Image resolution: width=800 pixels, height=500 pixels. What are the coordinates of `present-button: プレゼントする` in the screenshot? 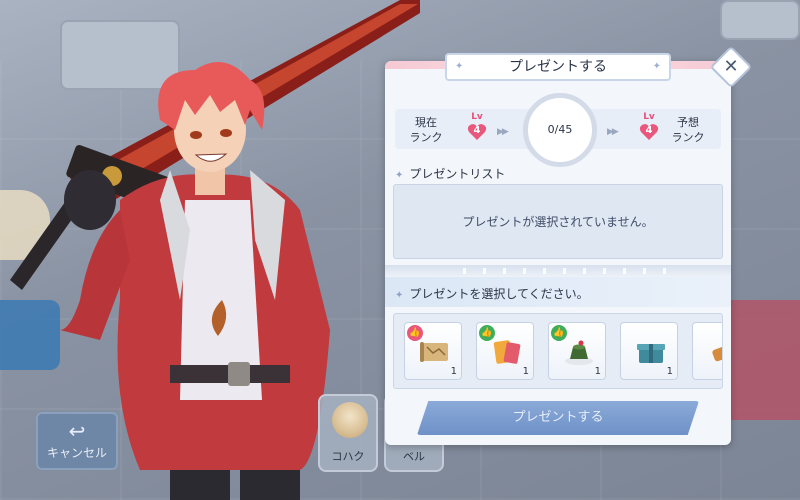 It's located at (558, 418).